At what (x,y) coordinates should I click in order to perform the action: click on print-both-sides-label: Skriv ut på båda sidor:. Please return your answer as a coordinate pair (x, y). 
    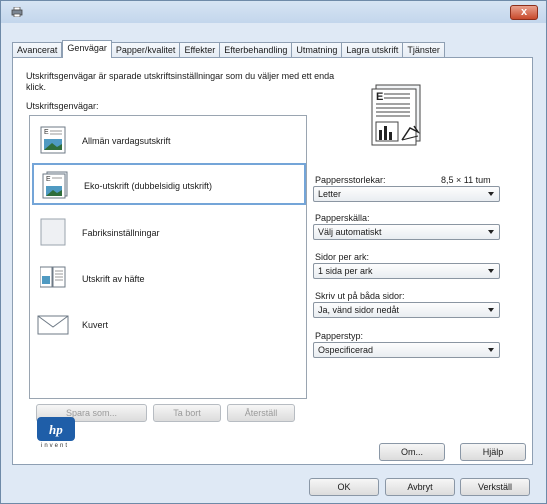
    Looking at the image, I should click on (360, 296).